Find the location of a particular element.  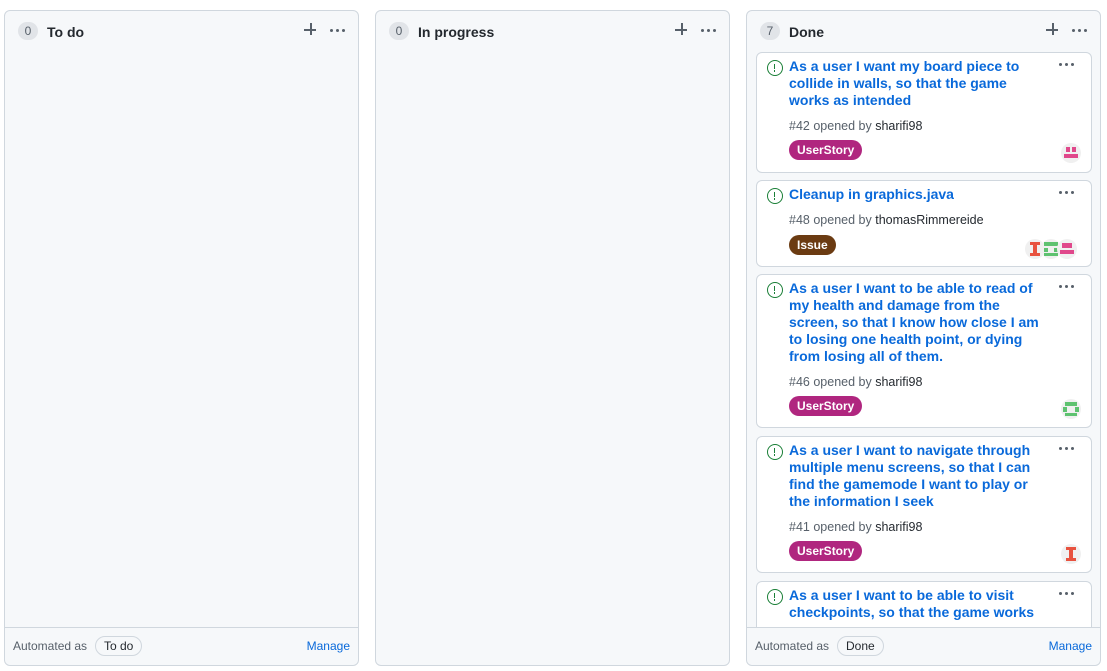

column-footer: Automated as Done Manage is located at coordinates (923, 646).